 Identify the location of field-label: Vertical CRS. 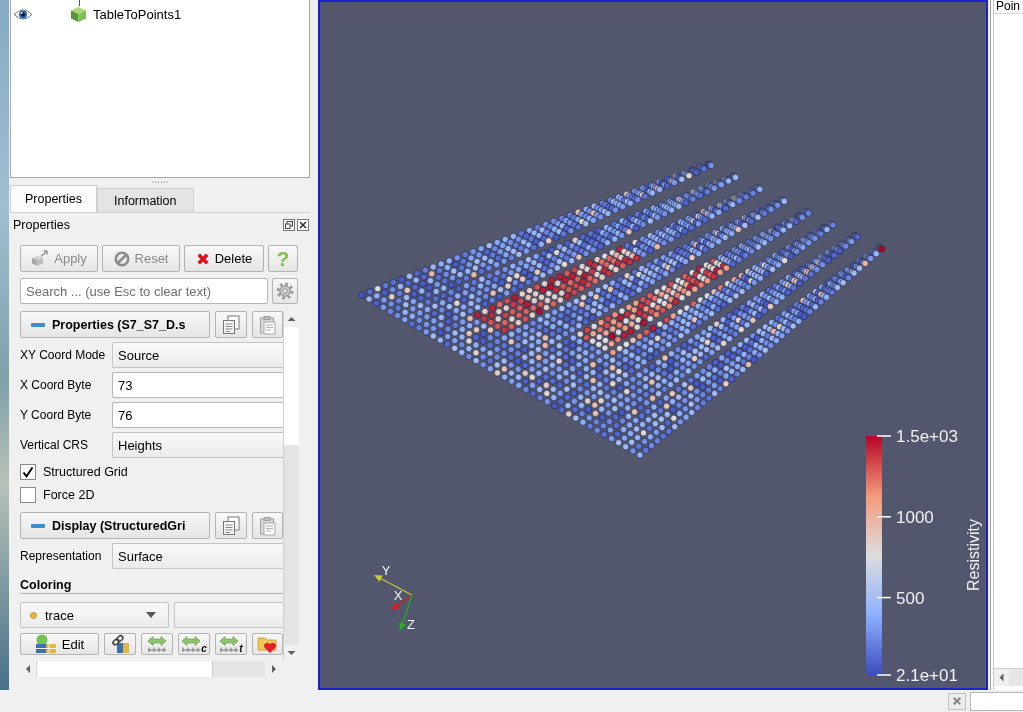
(55, 445).